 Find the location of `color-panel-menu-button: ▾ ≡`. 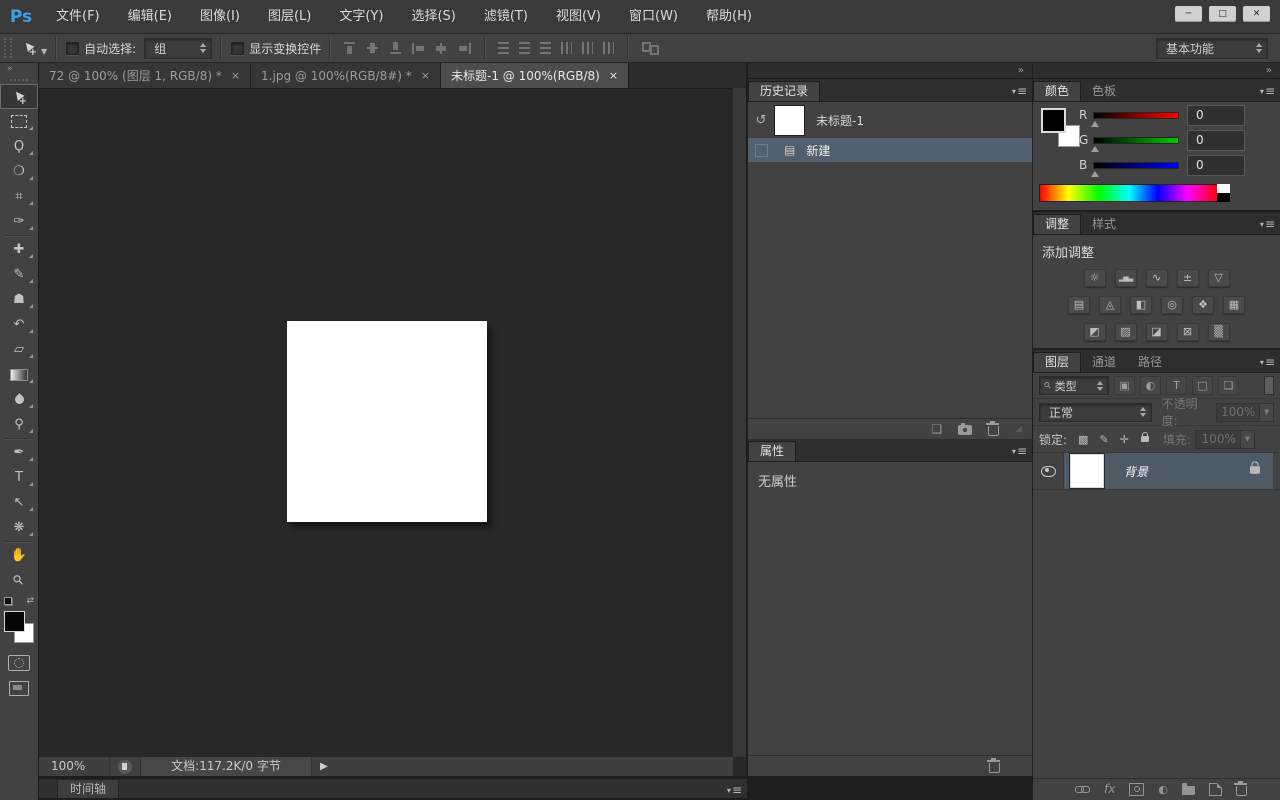

color-panel-menu-button: ▾ ≡ is located at coordinates (1267, 91).